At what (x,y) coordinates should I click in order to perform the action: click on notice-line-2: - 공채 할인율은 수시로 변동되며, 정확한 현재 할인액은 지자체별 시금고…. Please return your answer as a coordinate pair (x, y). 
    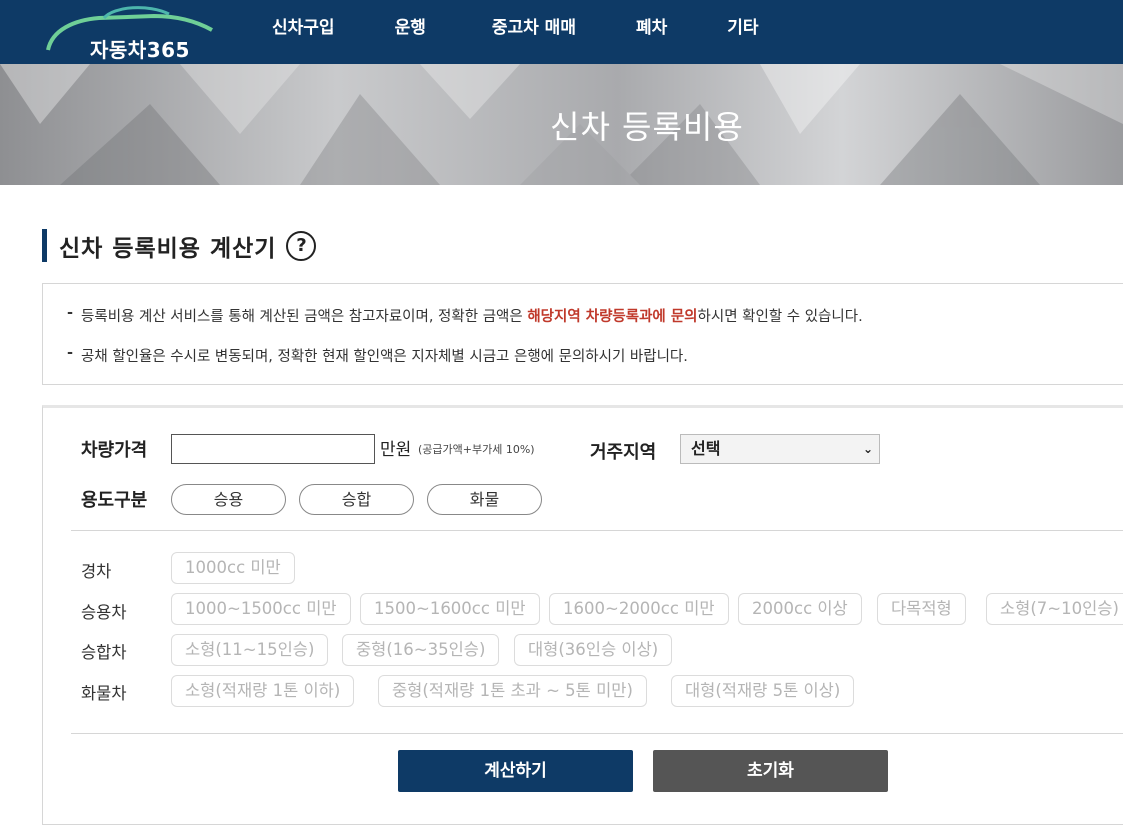
    Looking at the image, I should click on (377, 355).